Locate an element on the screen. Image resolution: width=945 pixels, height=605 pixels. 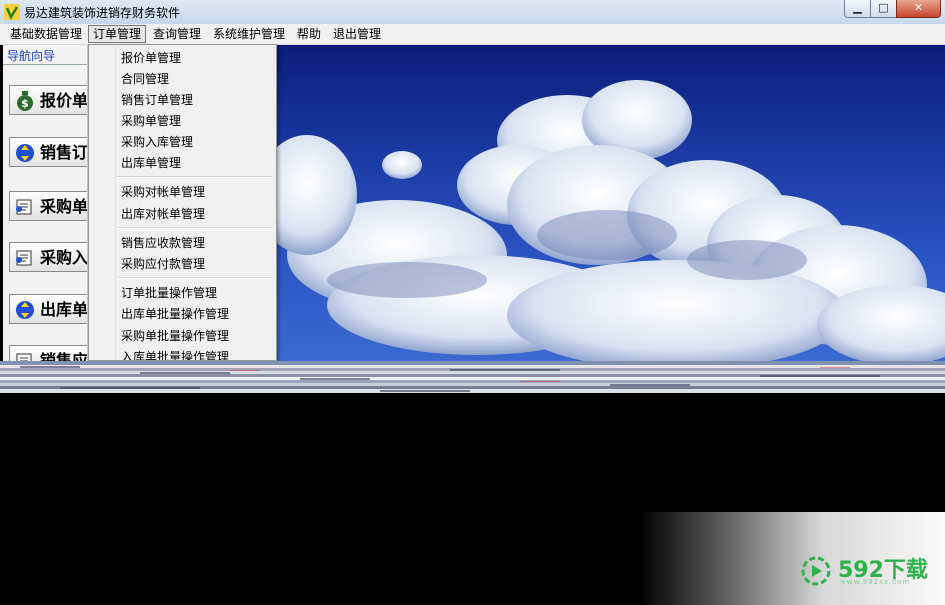
nav-button-sales-order: 销售订 is located at coordinates (48, 152).